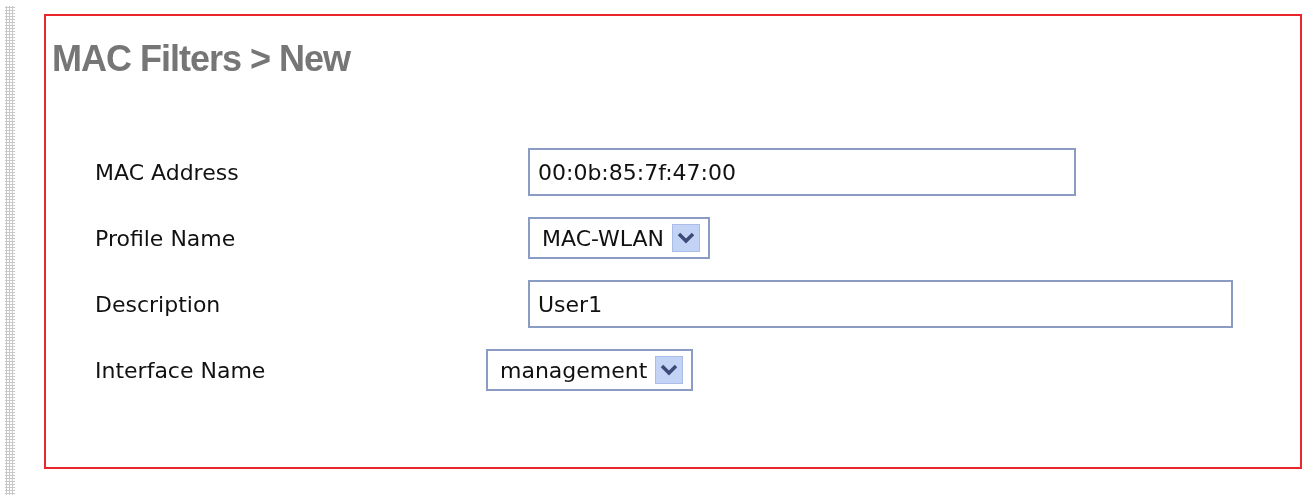 This screenshot has width=1316, height=495. Describe the element at coordinates (201, 59) in the screenshot. I see `page-title: MAC Filters > New` at that location.